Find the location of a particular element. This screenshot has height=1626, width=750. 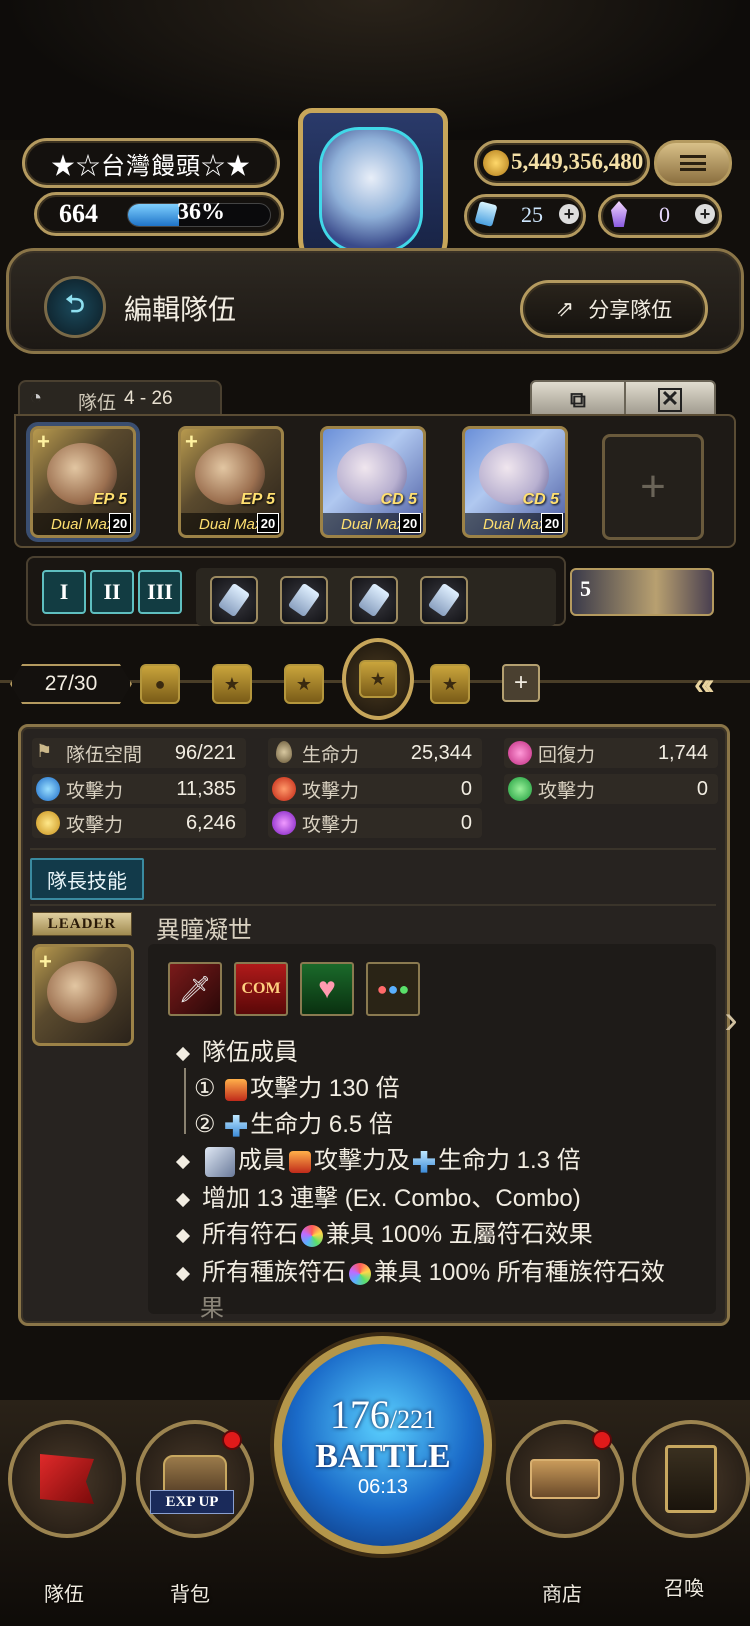

crystal-plate: 0 + is located at coordinates (660, 216).